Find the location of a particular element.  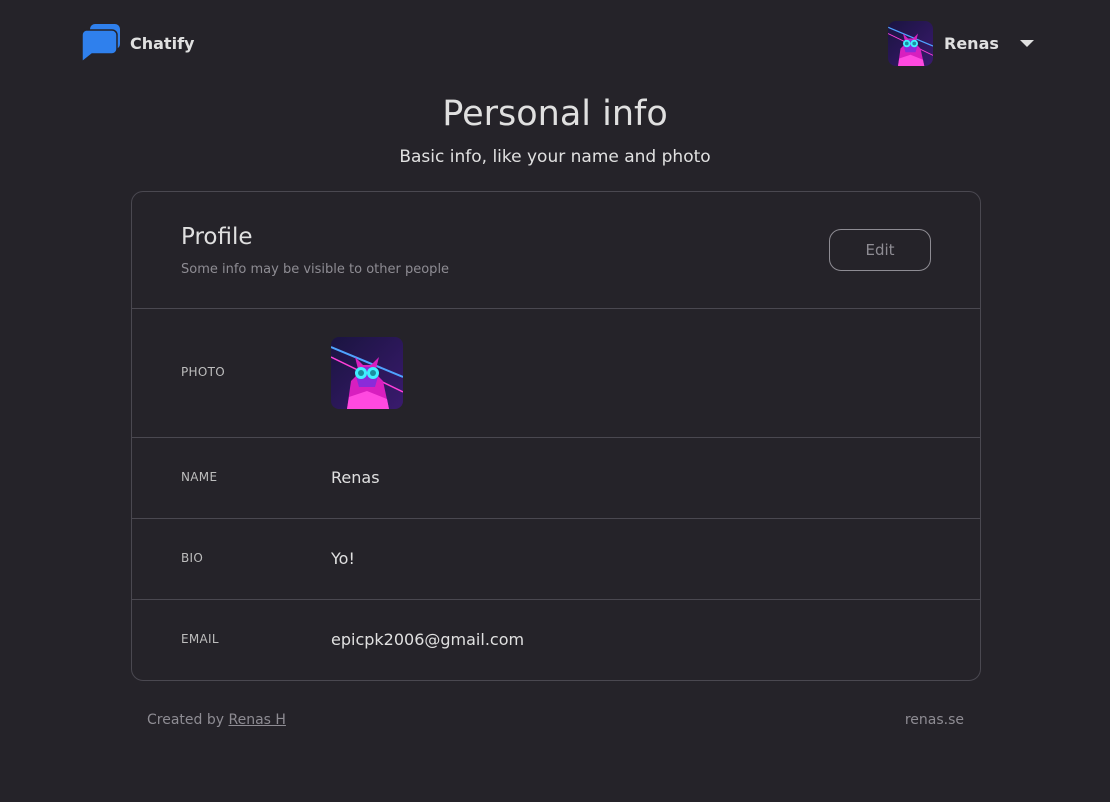

email-label: EMAIL is located at coordinates (200, 639).